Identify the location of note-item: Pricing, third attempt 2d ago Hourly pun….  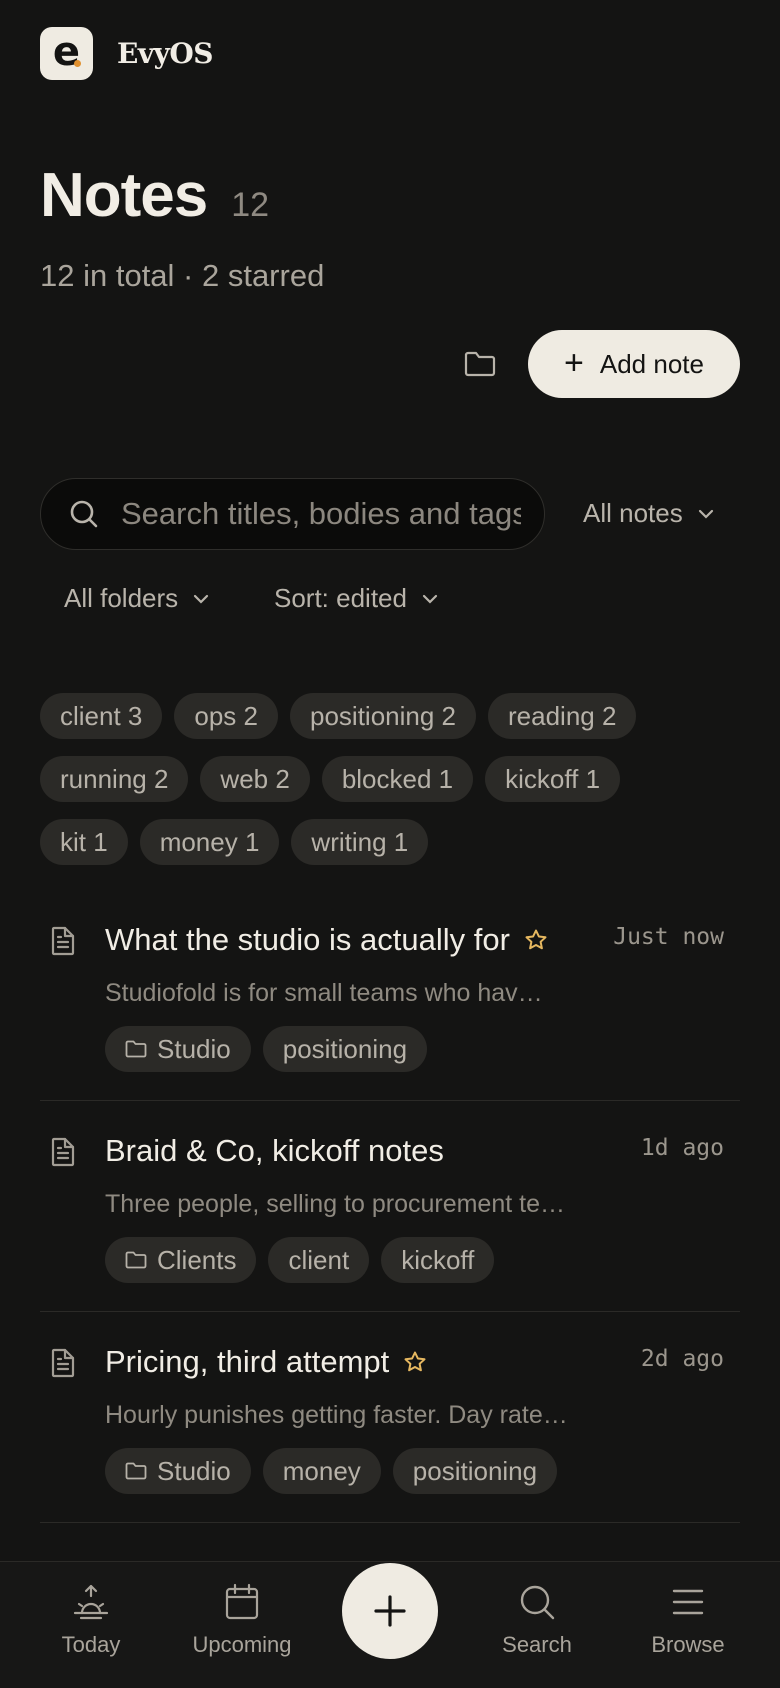
(390, 1417).